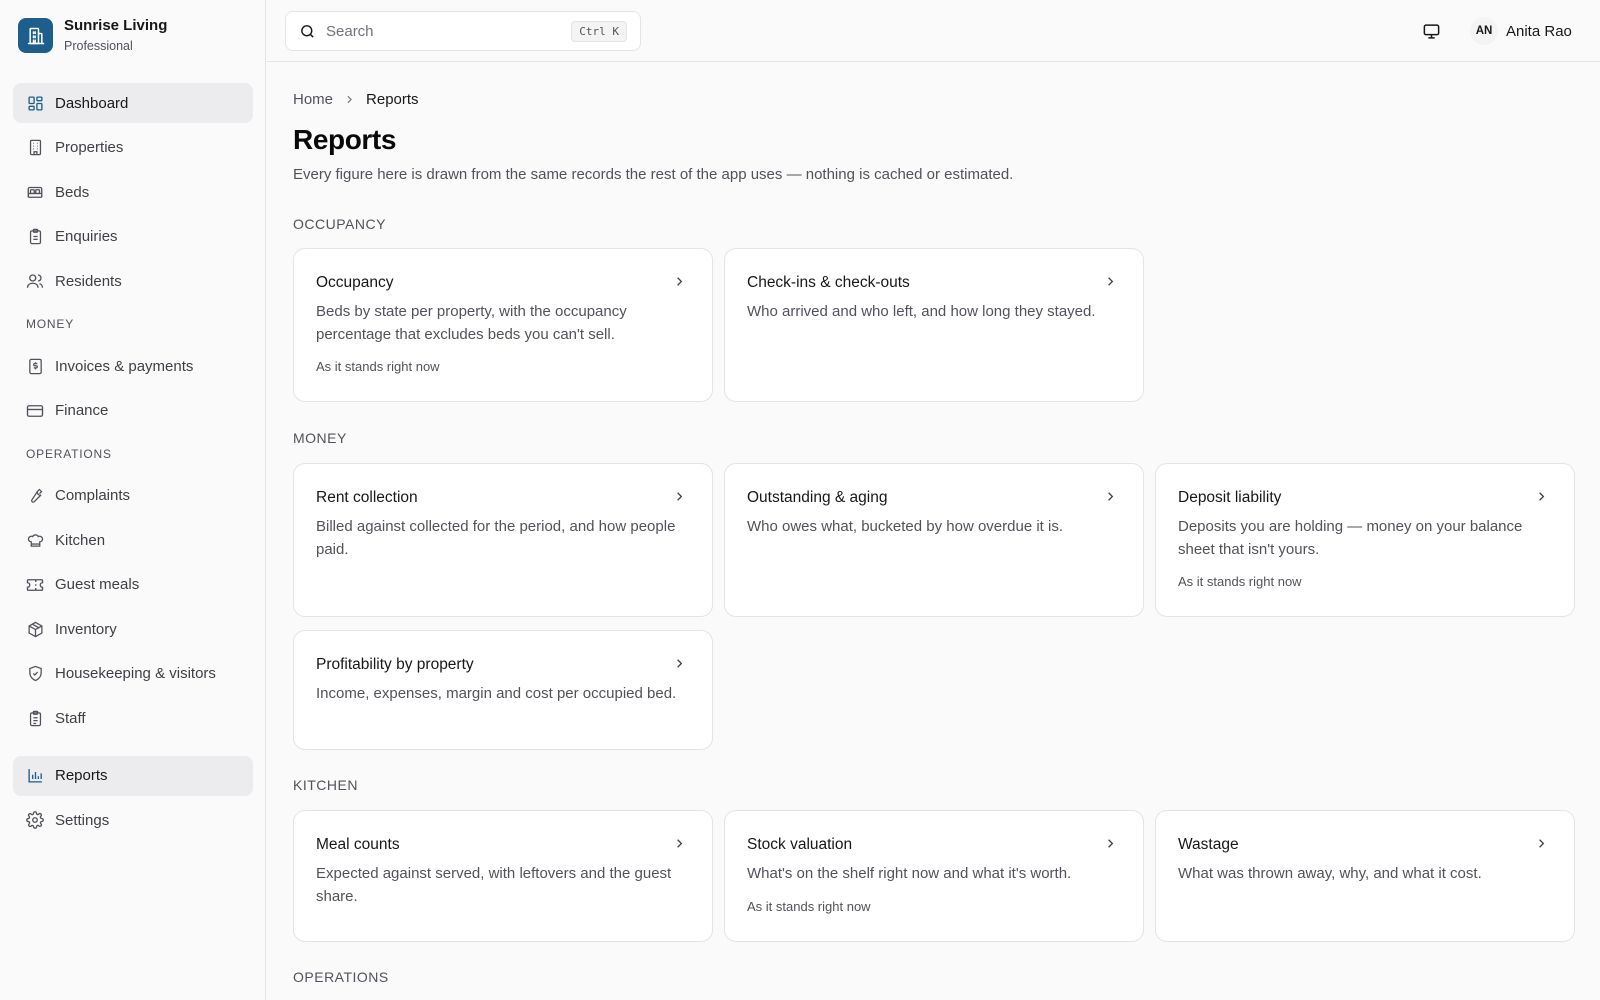 The height and width of the screenshot is (1000, 1600). What do you see at coordinates (463, 31) in the screenshot?
I see `search-input: Search Ctrl K` at bounding box center [463, 31].